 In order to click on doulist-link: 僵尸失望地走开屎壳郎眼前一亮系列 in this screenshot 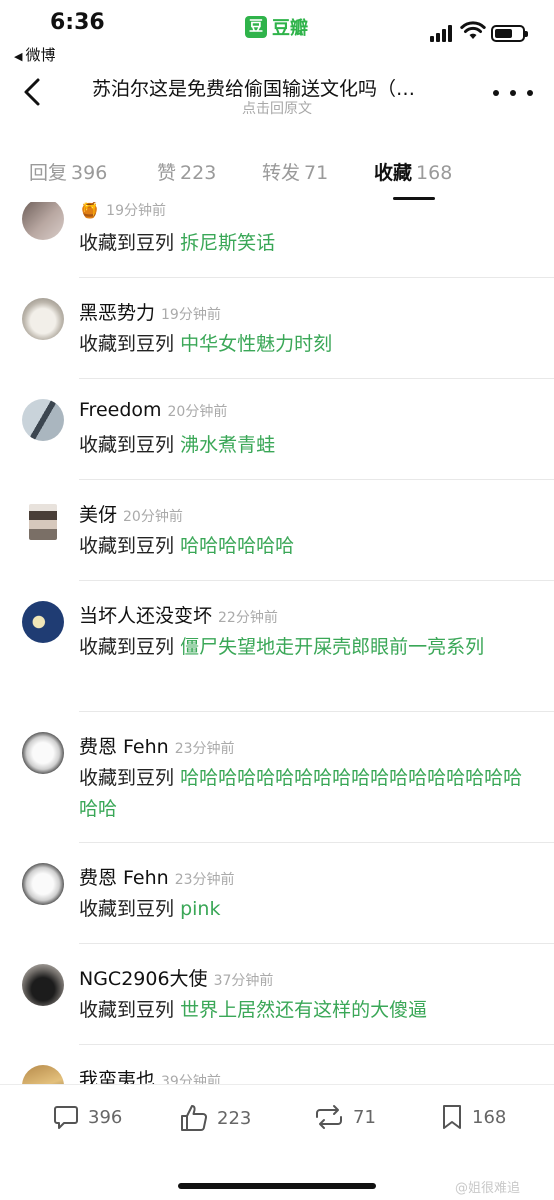, I will do `click(332, 647)`.